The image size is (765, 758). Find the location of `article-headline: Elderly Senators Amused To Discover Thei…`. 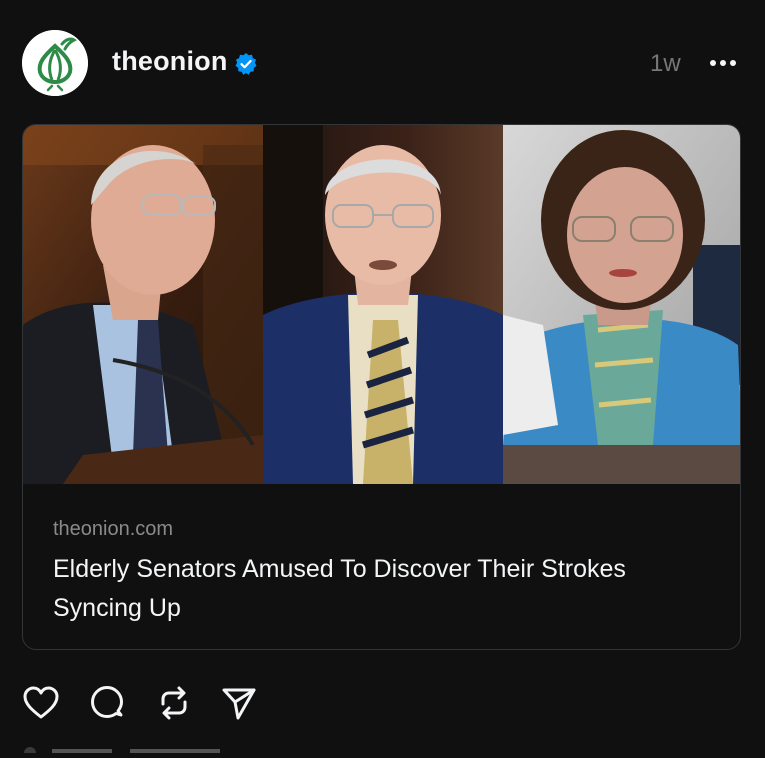

article-headline: Elderly Senators Amused To Discover Thei… is located at coordinates (383, 589).